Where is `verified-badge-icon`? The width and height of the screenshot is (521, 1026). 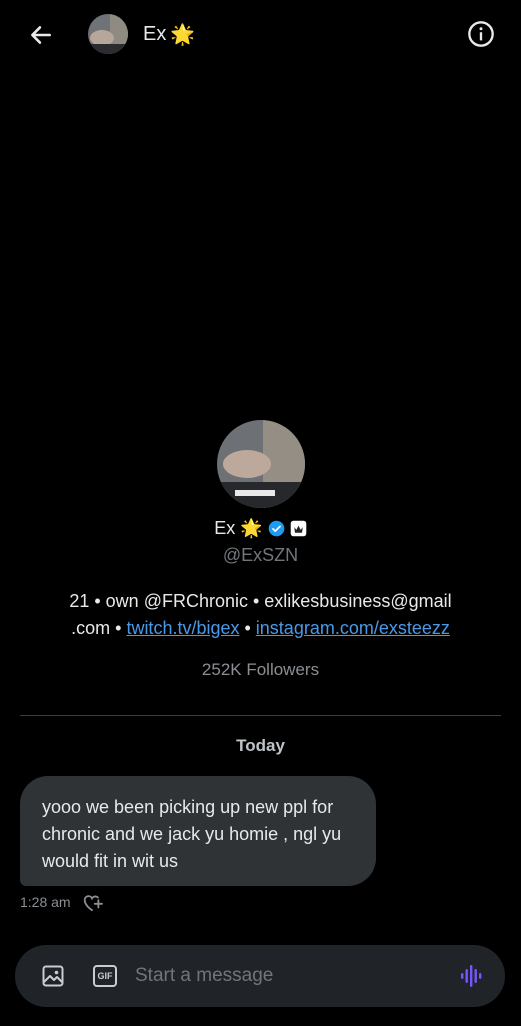
verified-badge-icon is located at coordinates (276, 528).